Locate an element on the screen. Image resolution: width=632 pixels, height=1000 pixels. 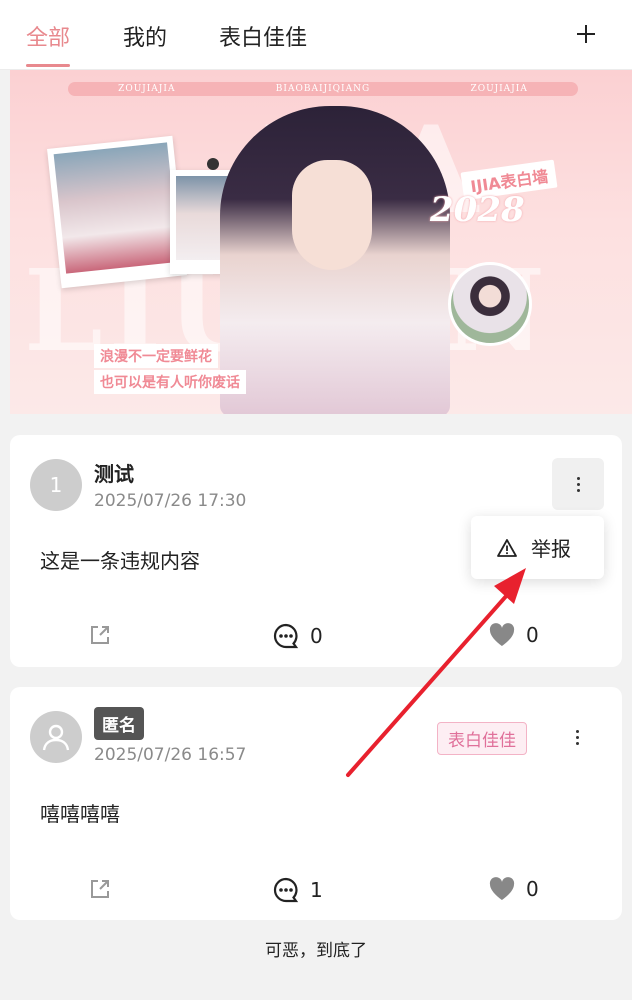
user-icon is located at coordinates (56, 737).